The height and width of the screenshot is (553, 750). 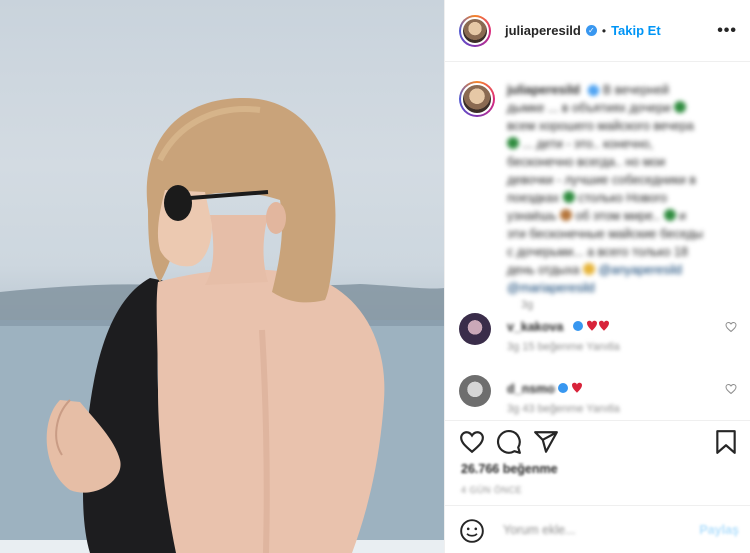 I want to click on post-actions: 26.766 beğenme 4 GÜN ÖNCE, so click(x=597, y=460).